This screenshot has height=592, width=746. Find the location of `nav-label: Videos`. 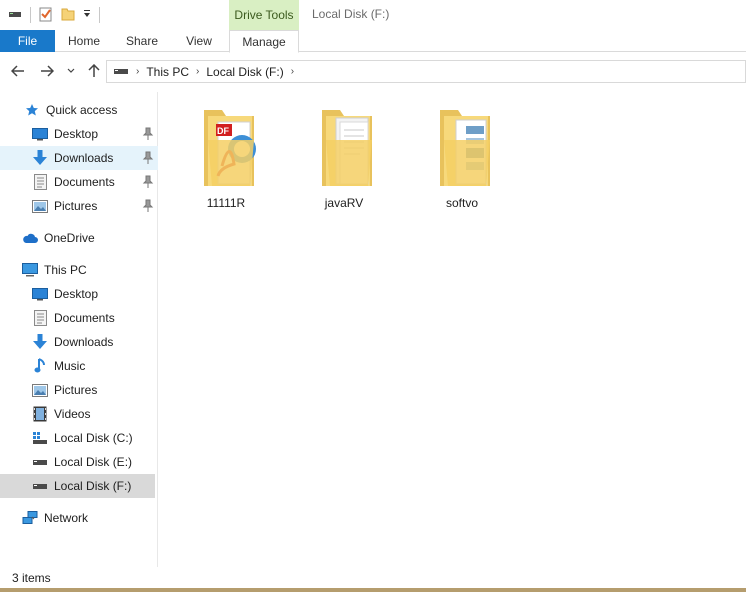

nav-label: Videos is located at coordinates (72, 414).